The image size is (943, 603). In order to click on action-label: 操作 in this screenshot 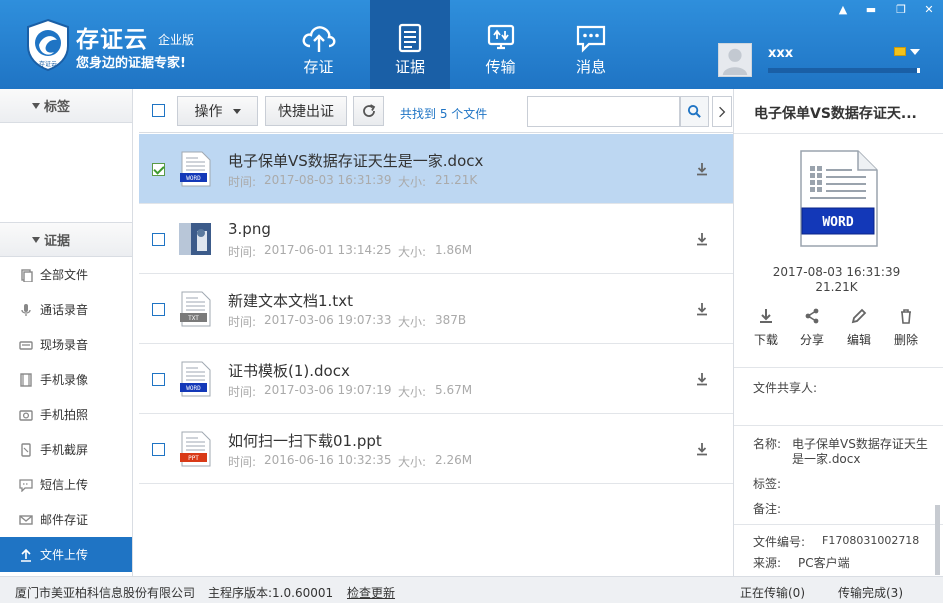, I will do `click(208, 112)`.